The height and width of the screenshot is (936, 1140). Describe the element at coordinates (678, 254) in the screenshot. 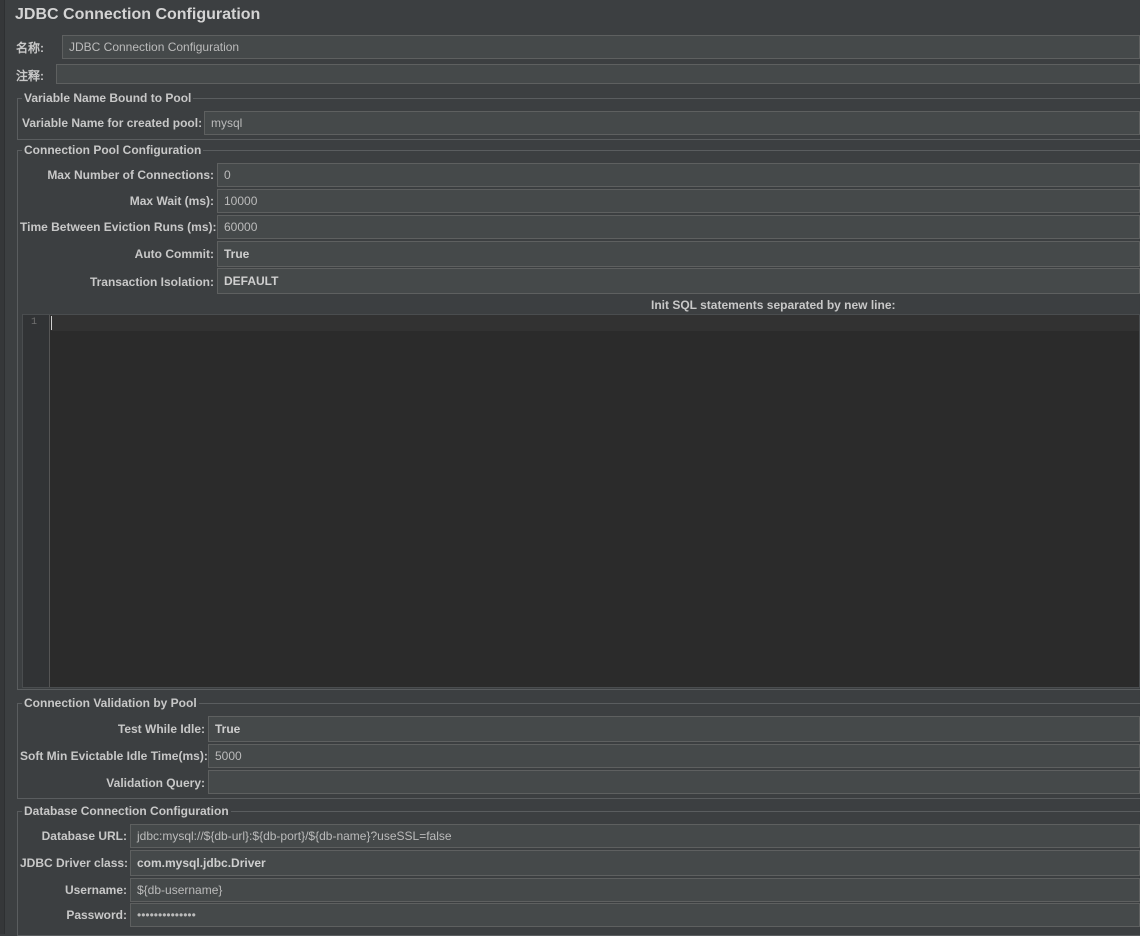

I see `auto-commit-select: True` at that location.